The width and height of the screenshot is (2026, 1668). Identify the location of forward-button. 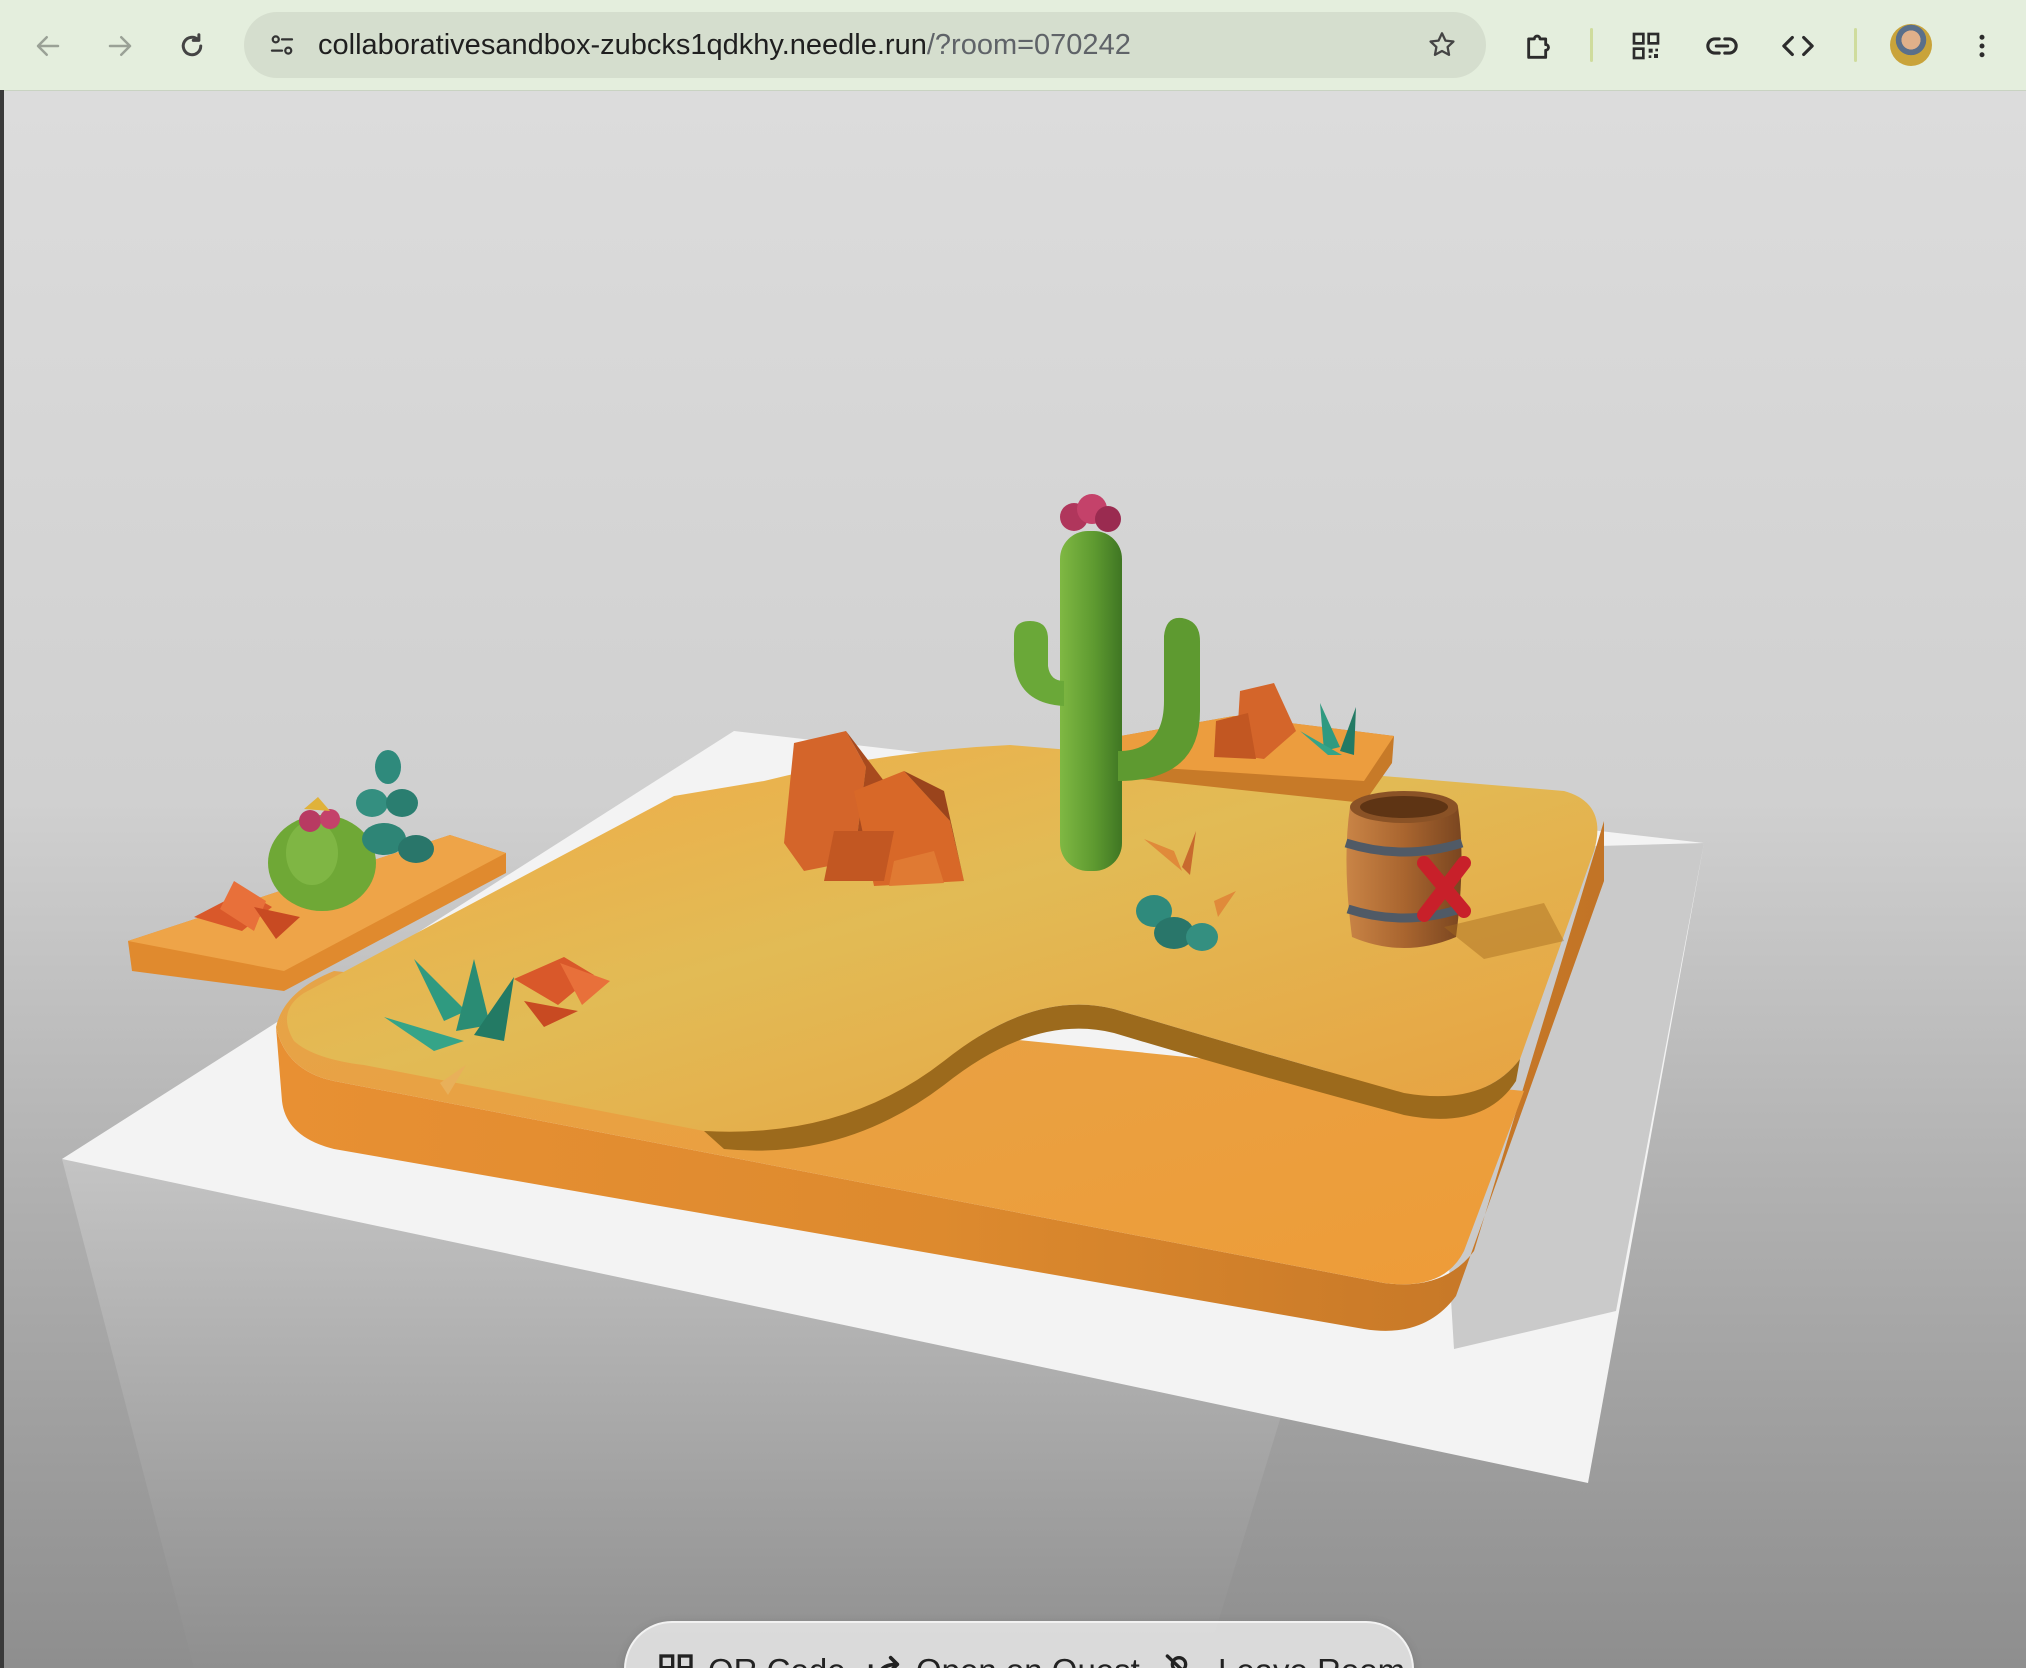
(120, 46).